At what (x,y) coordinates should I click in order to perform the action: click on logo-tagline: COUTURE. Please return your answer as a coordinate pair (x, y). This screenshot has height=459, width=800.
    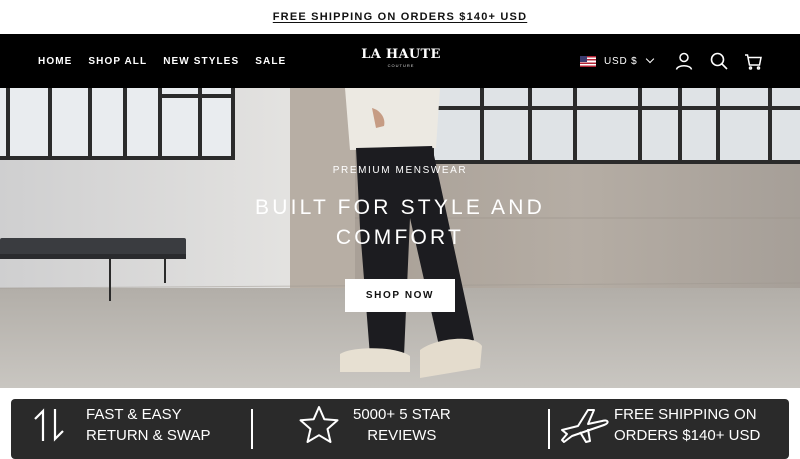
    Looking at the image, I should click on (401, 65).